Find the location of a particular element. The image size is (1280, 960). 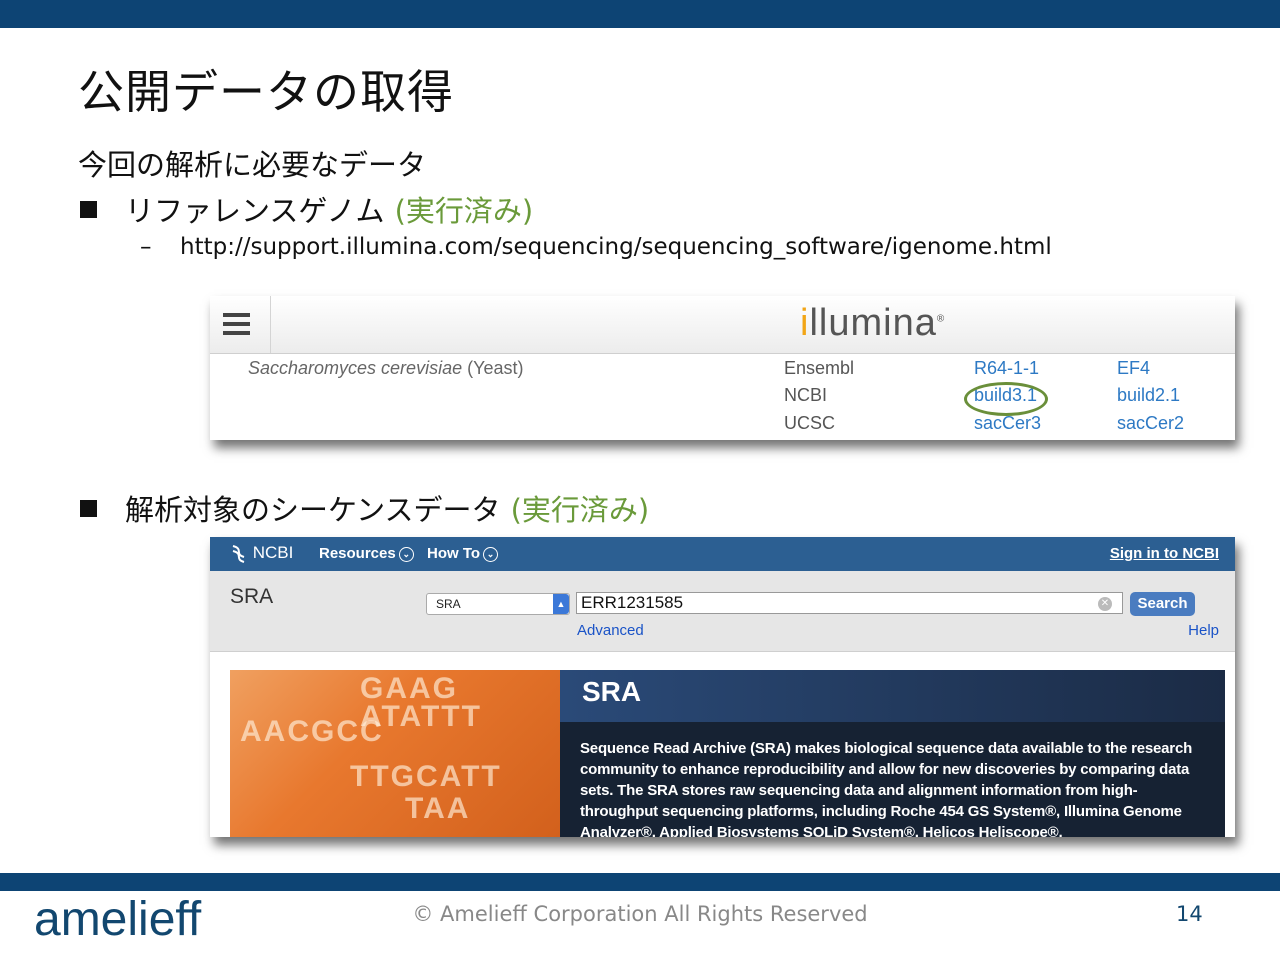

bottom-bar is located at coordinates (640, 882).